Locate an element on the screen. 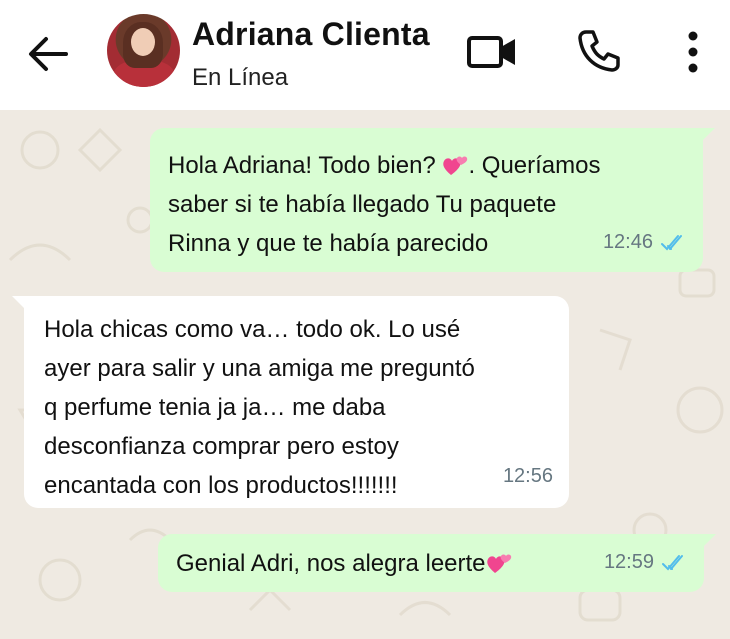 The image size is (730, 639). phone-icon is located at coordinates (599, 51).